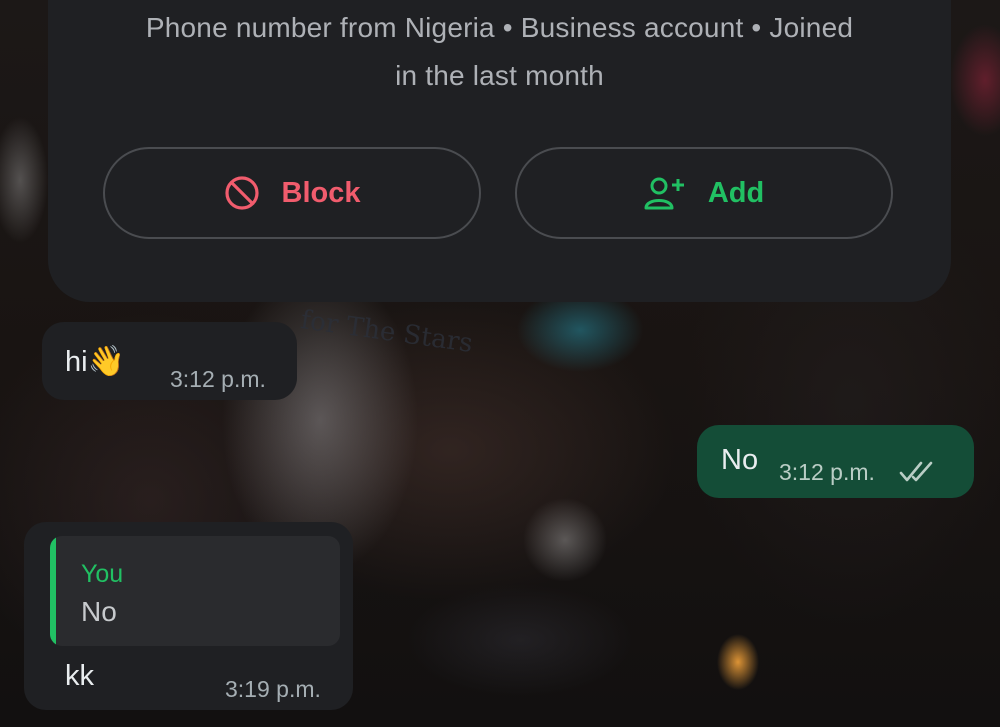 The height and width of the screenshot is (727, 1000). What do you see at coordinates (53, 591) in the screenshot?
I see `quote-accent-bar` at bounding box center [53, 591].